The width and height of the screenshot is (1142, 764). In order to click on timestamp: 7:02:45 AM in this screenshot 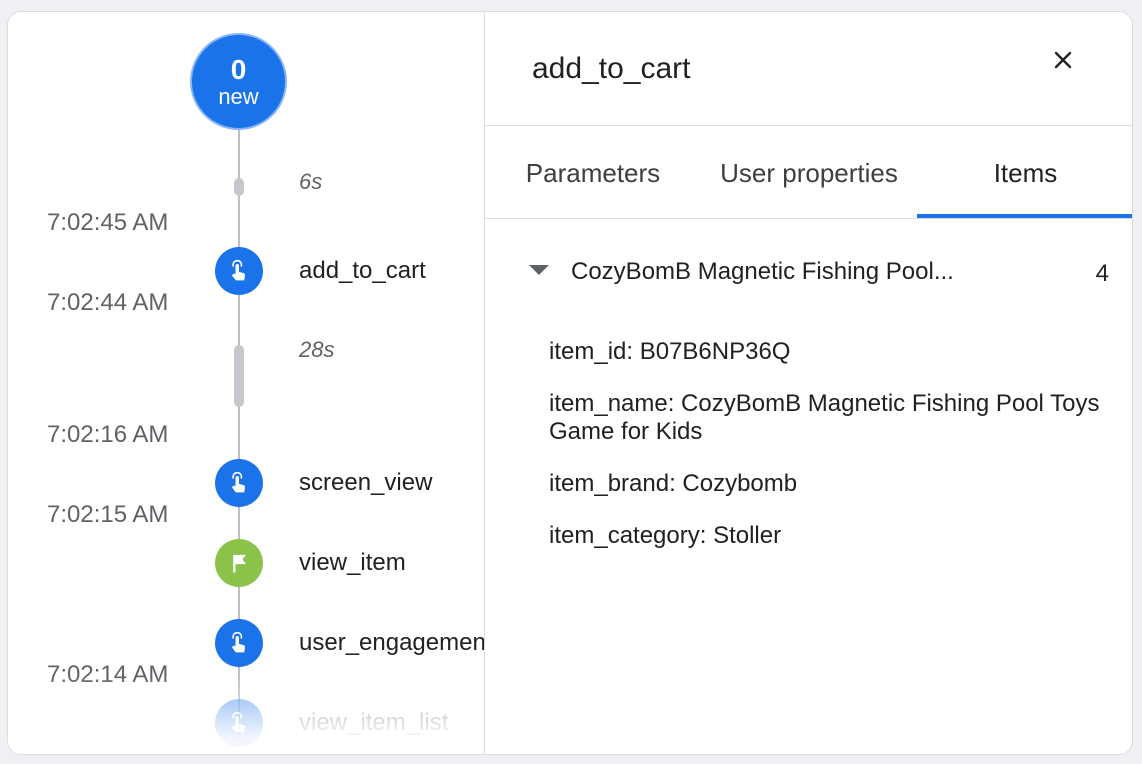, I will do `click(108, 222)`.